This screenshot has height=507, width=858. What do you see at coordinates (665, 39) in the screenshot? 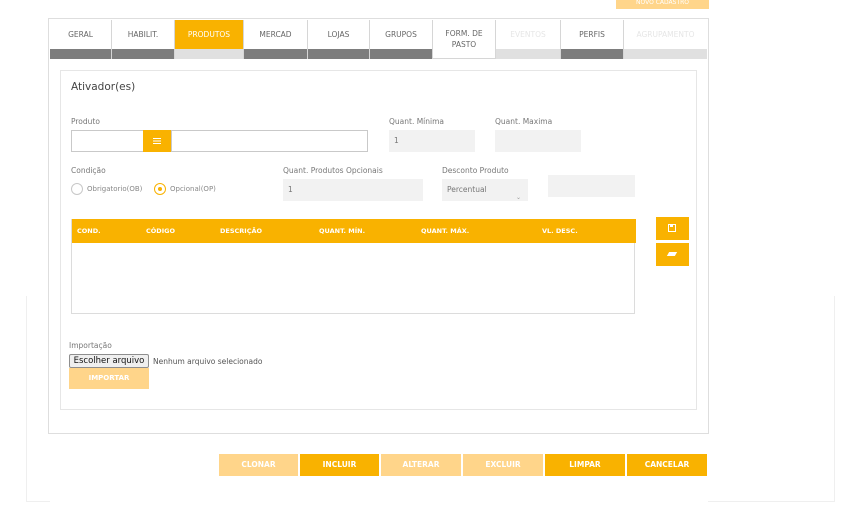
I see `tab-agrupamento: AGRUPAMENTO` at bounding box center [665, 39].